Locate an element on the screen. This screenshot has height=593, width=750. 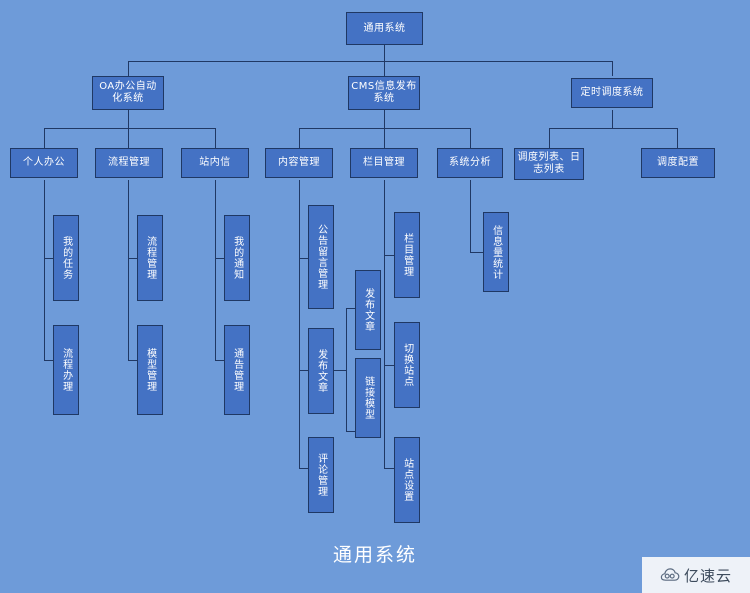
connector-column-switch is located at coordinates (389, 365).